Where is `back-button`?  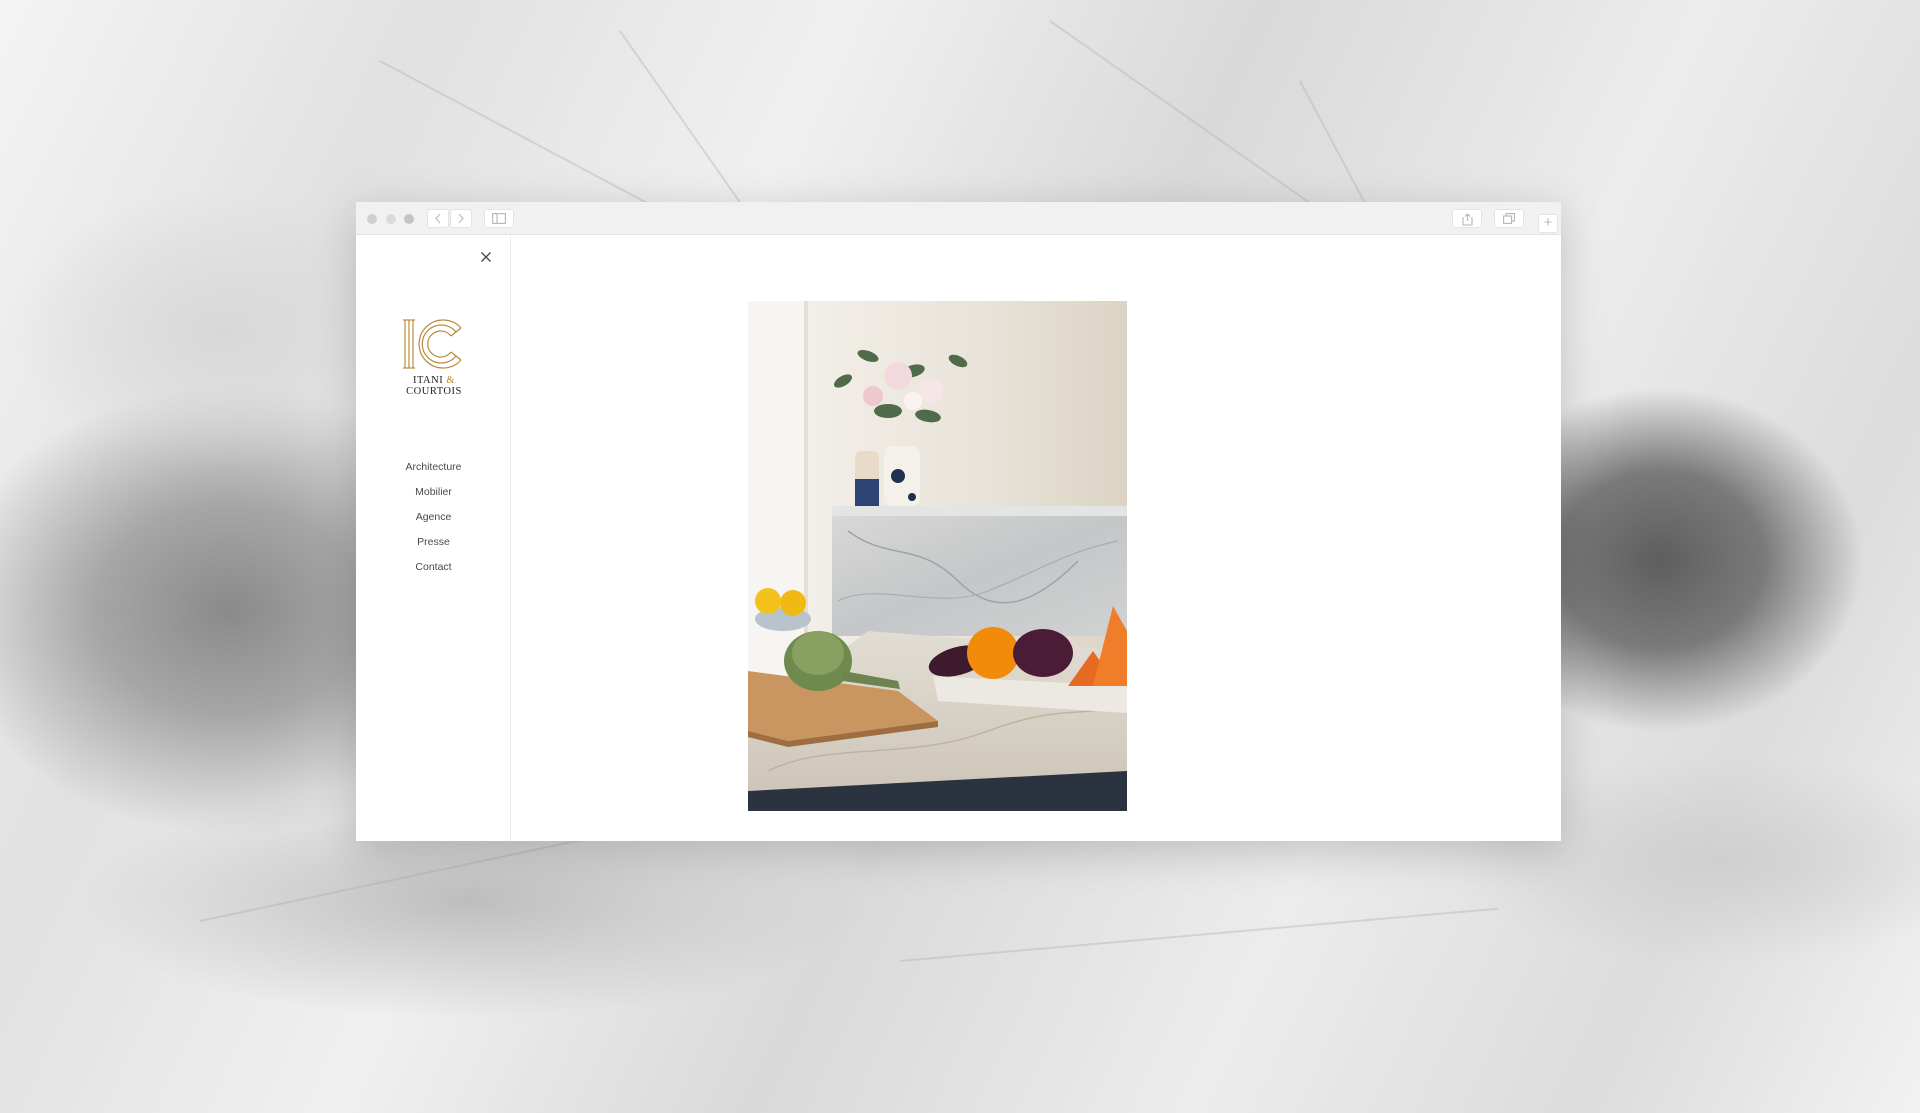
back-button is located at coordinates (438, 218).